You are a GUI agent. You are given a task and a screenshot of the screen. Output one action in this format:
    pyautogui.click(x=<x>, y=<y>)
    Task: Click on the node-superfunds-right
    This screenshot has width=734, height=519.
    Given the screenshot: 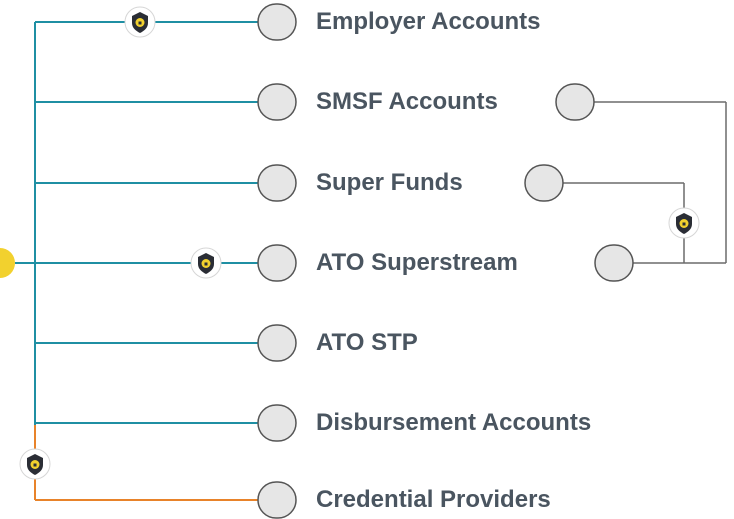 What is the action you would take?
    pyautogui.click(x=544, y=183)
    